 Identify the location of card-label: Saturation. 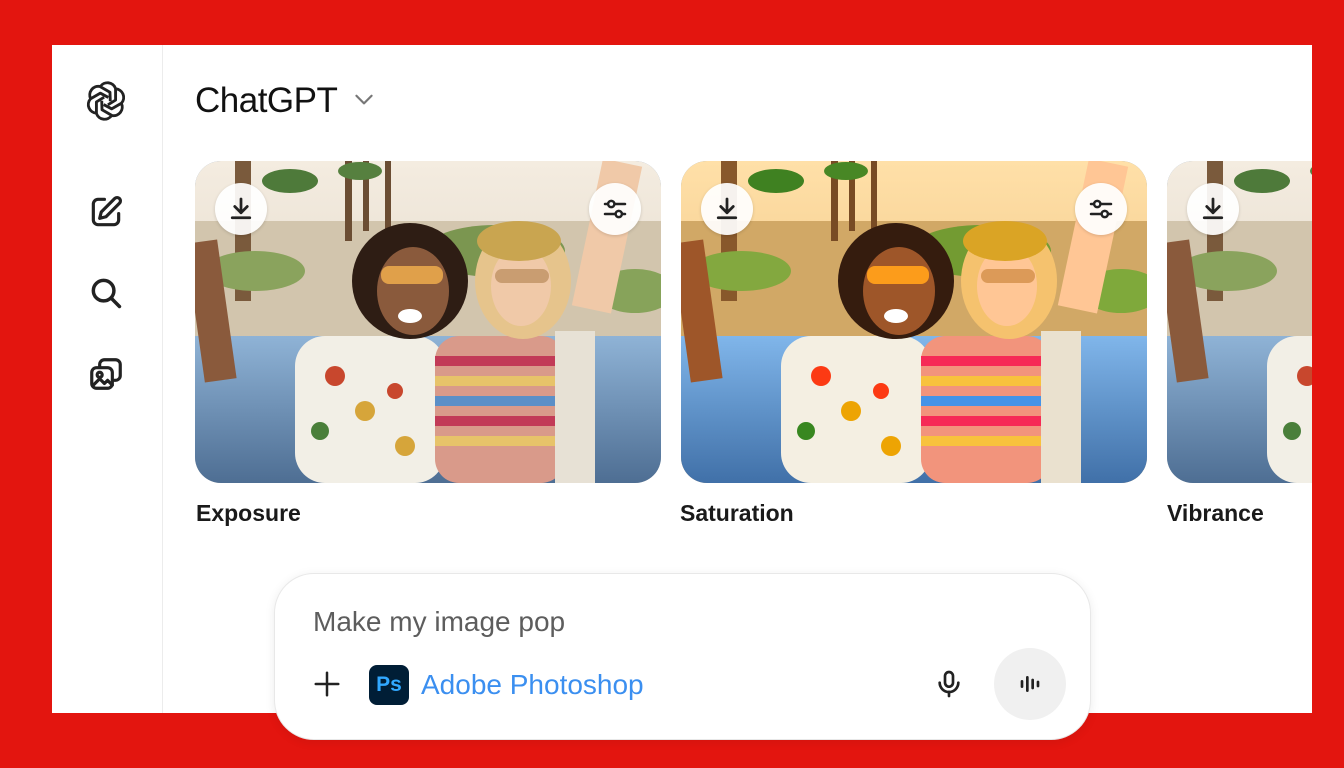
(737, 513).